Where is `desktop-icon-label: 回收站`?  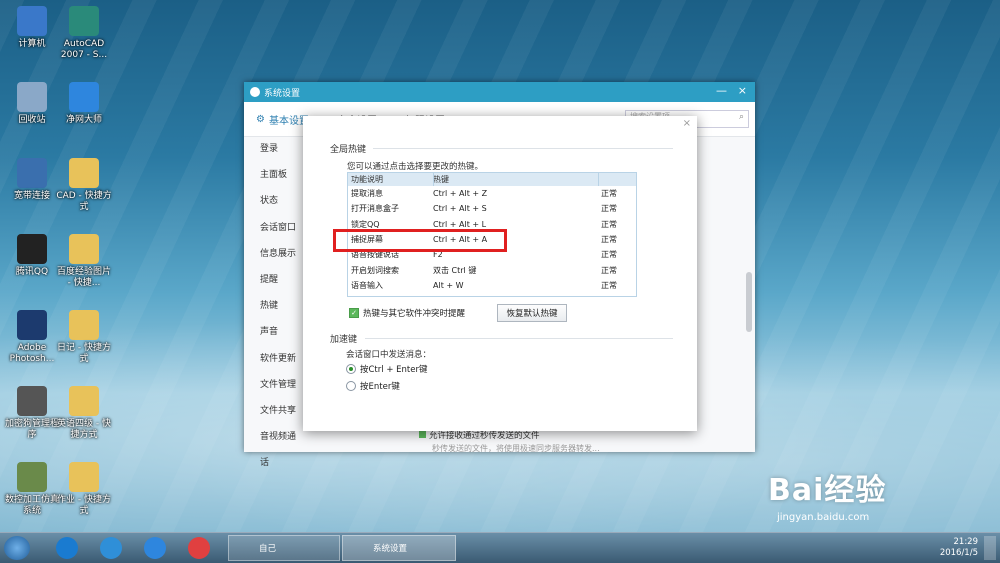
desktop-icon-label: 回收站 is located at coordinates (32, 120).